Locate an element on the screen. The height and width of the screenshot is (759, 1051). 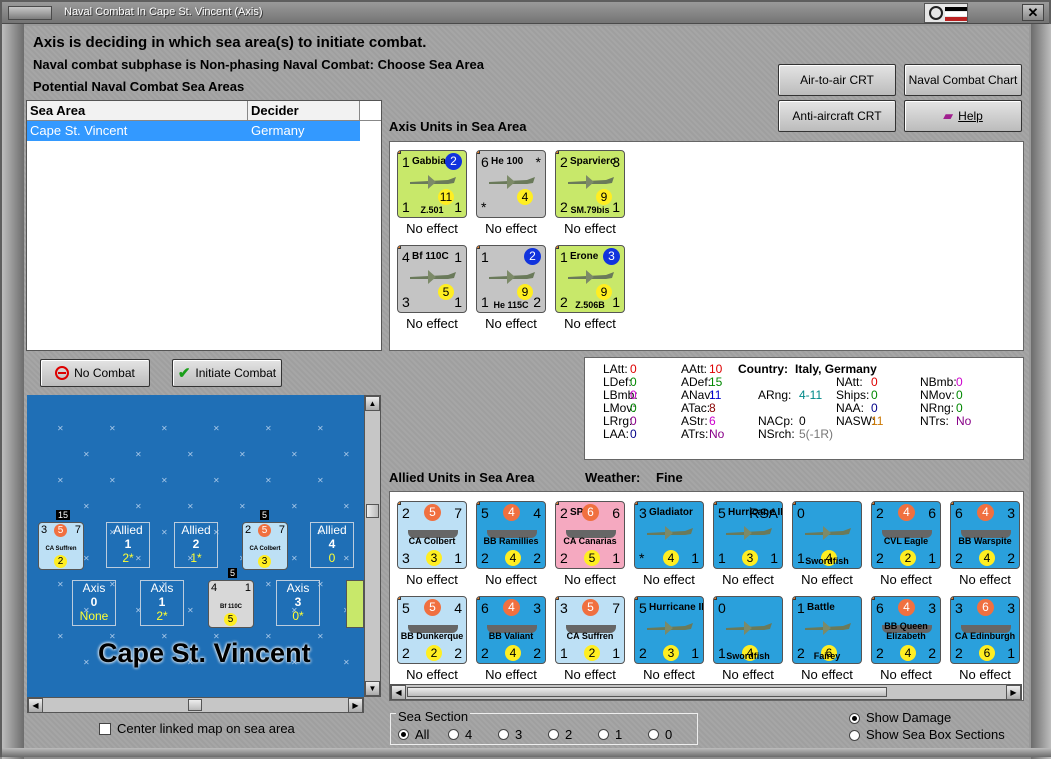
scroll-right-icon: ▶ is located at coordinates (1013, 692).